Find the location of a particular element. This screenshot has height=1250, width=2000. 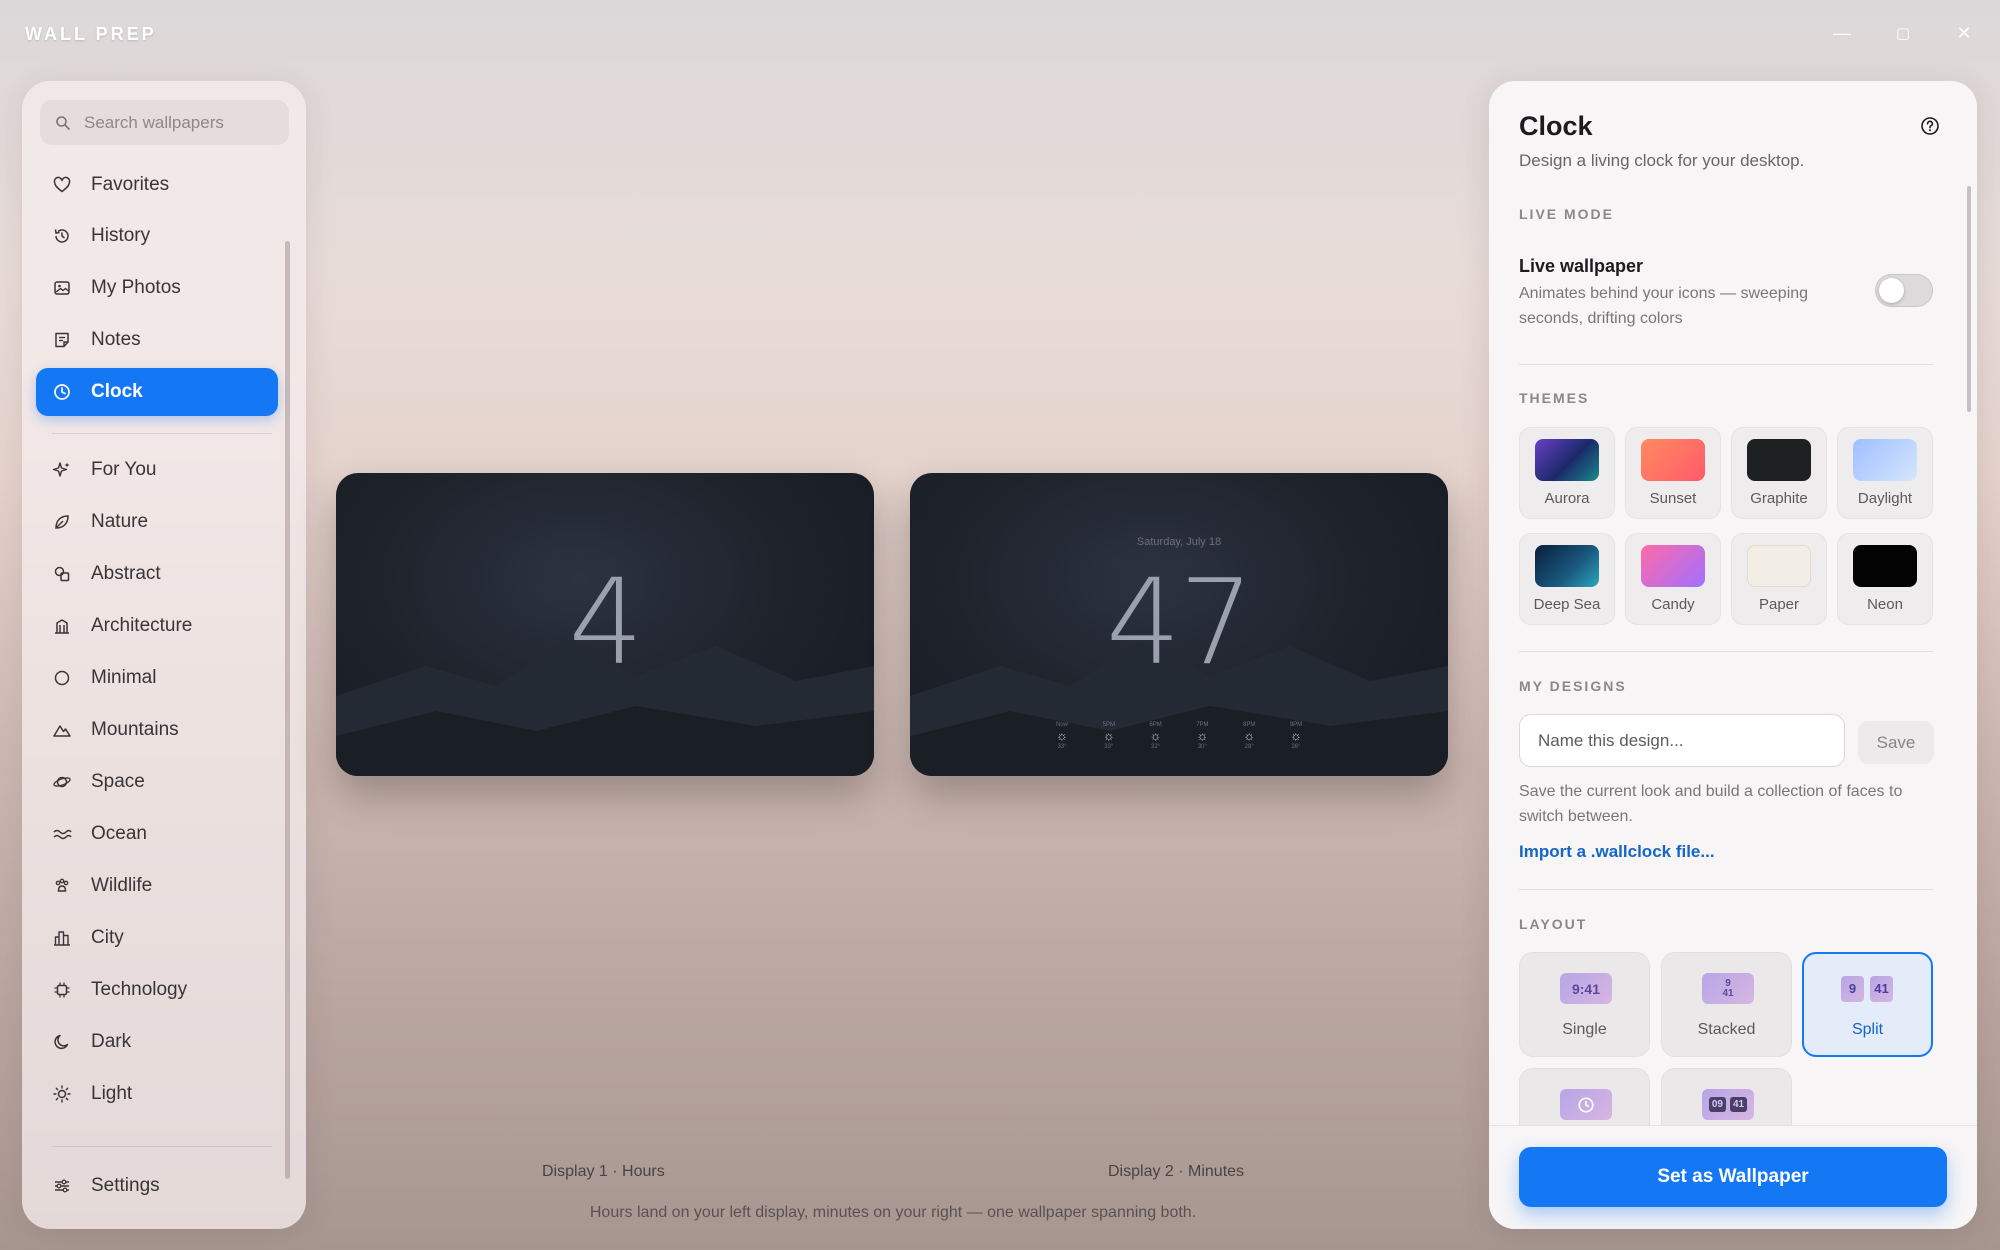

close-button: ✕ is located at coordinates (1964, 33).